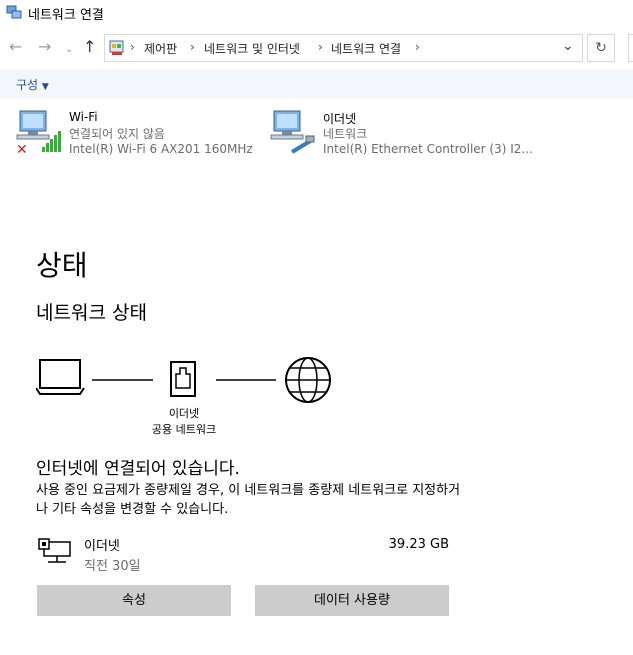  Describe the element at coordinates (116, 47) in the screenshot. I see `control-panel-icon` at that location.